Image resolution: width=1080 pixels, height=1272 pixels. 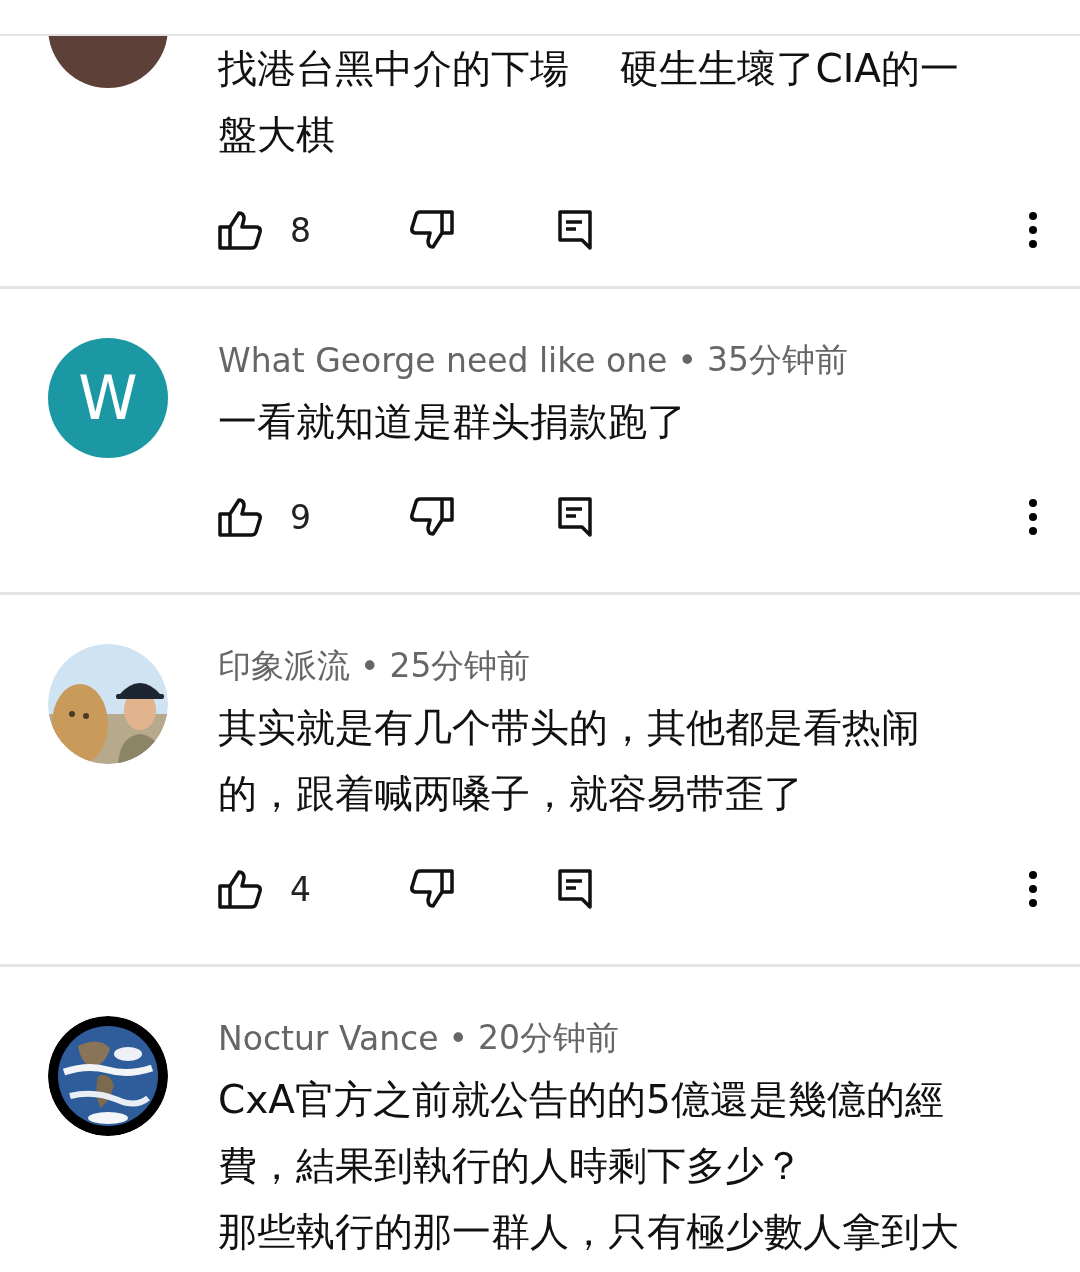 What do you see at coordinates (277, 135) in the screenshot?
I see `comment-text: 盤大棋` at bounding box center [277, 135].